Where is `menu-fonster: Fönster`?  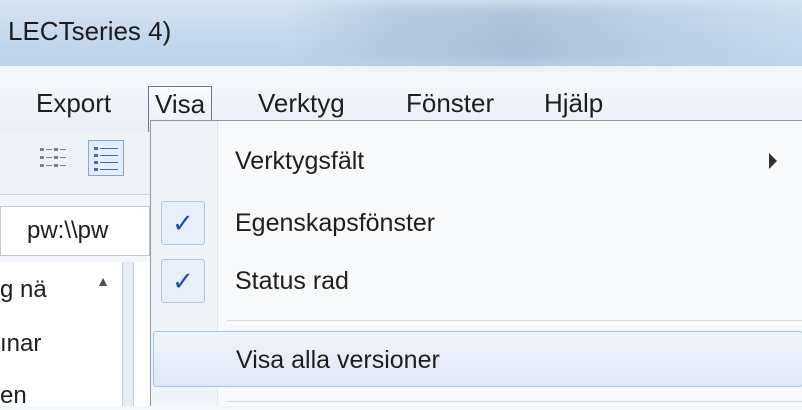 menu-fonster: Fönster is located at coordinates (450, 103).